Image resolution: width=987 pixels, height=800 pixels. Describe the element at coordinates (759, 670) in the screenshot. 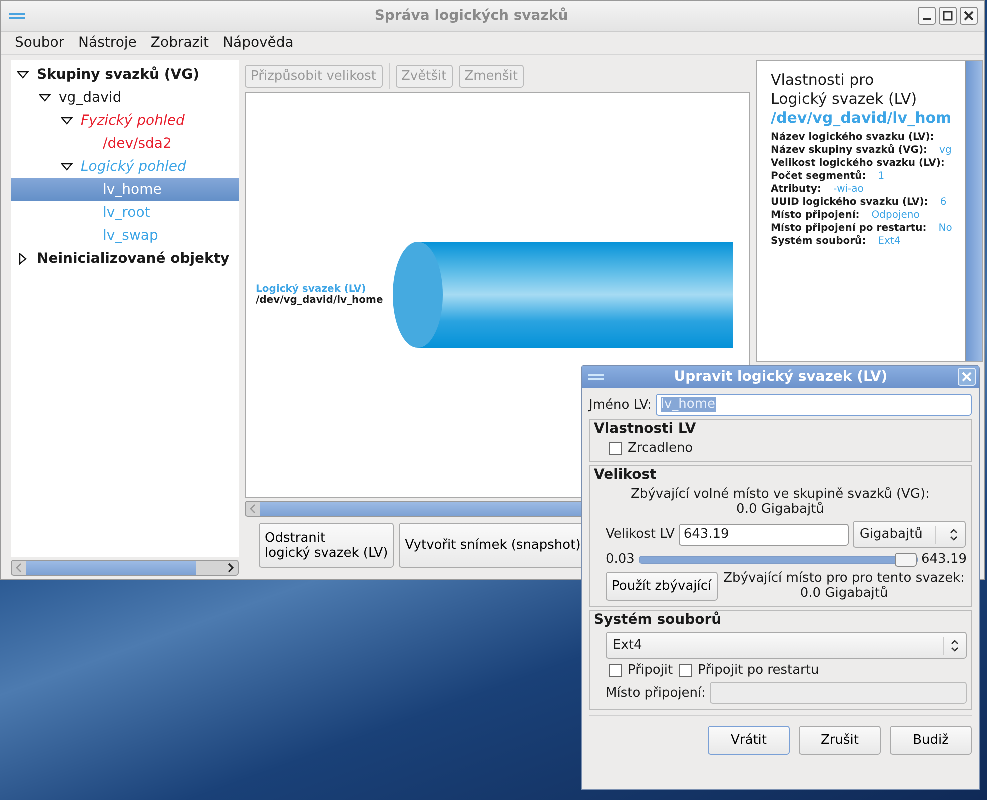

I see `checkbox-label: Připojit po restartu` at that location.